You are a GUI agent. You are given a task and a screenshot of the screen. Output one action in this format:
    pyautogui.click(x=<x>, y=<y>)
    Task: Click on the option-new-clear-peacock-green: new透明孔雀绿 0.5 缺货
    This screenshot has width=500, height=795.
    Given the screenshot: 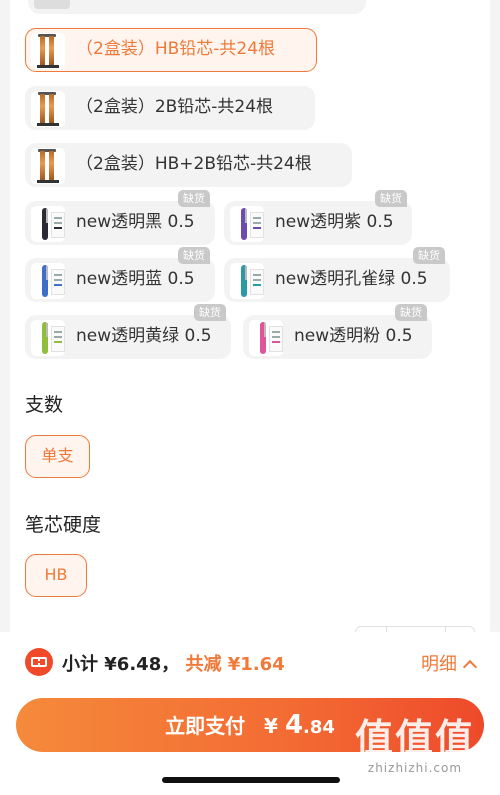 What is the action you would take?
    pyautogui.click(x=337, y=274)
    